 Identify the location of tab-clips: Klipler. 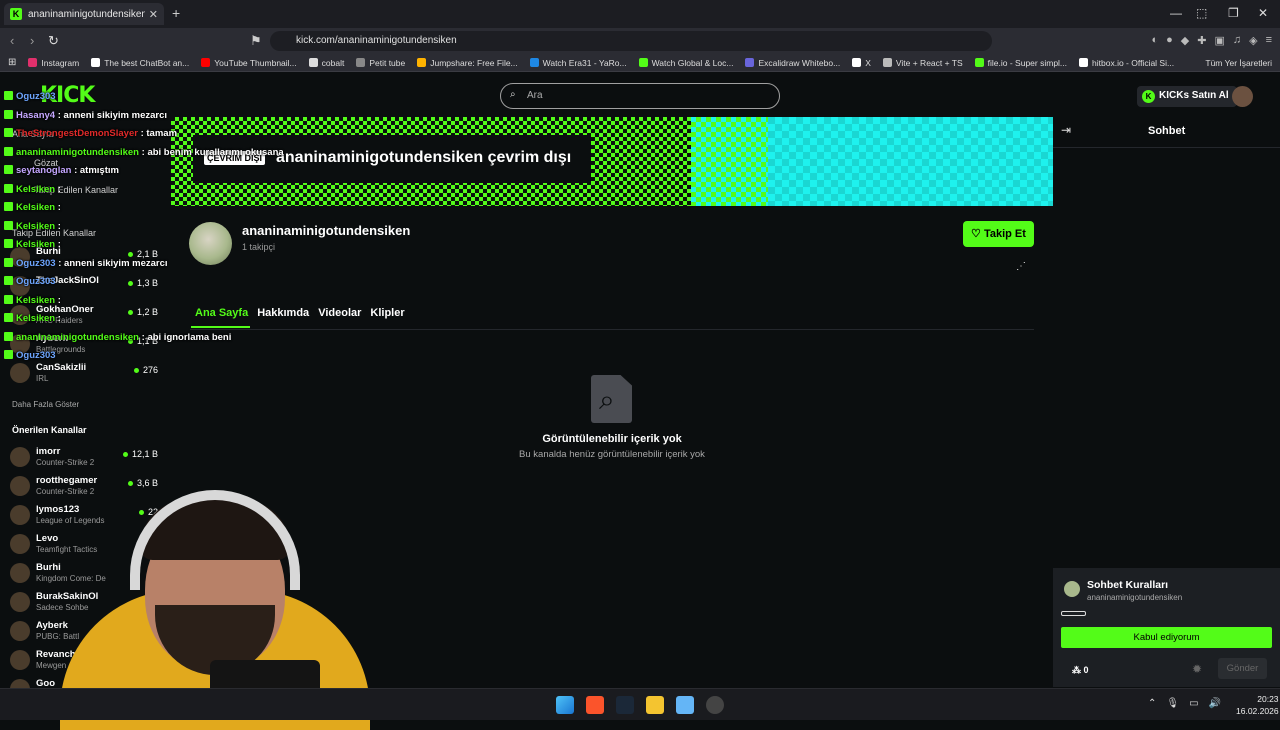
(387, 313).